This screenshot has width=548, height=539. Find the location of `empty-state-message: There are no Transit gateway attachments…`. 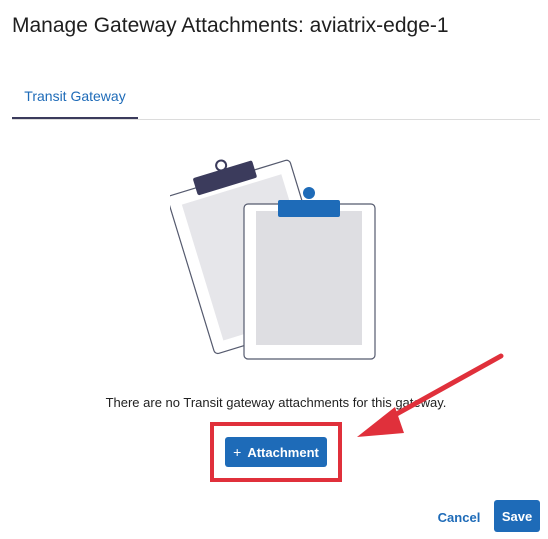

empty-state-message: There are no Transit gateway attachments… is located at coordinates (276, 402).